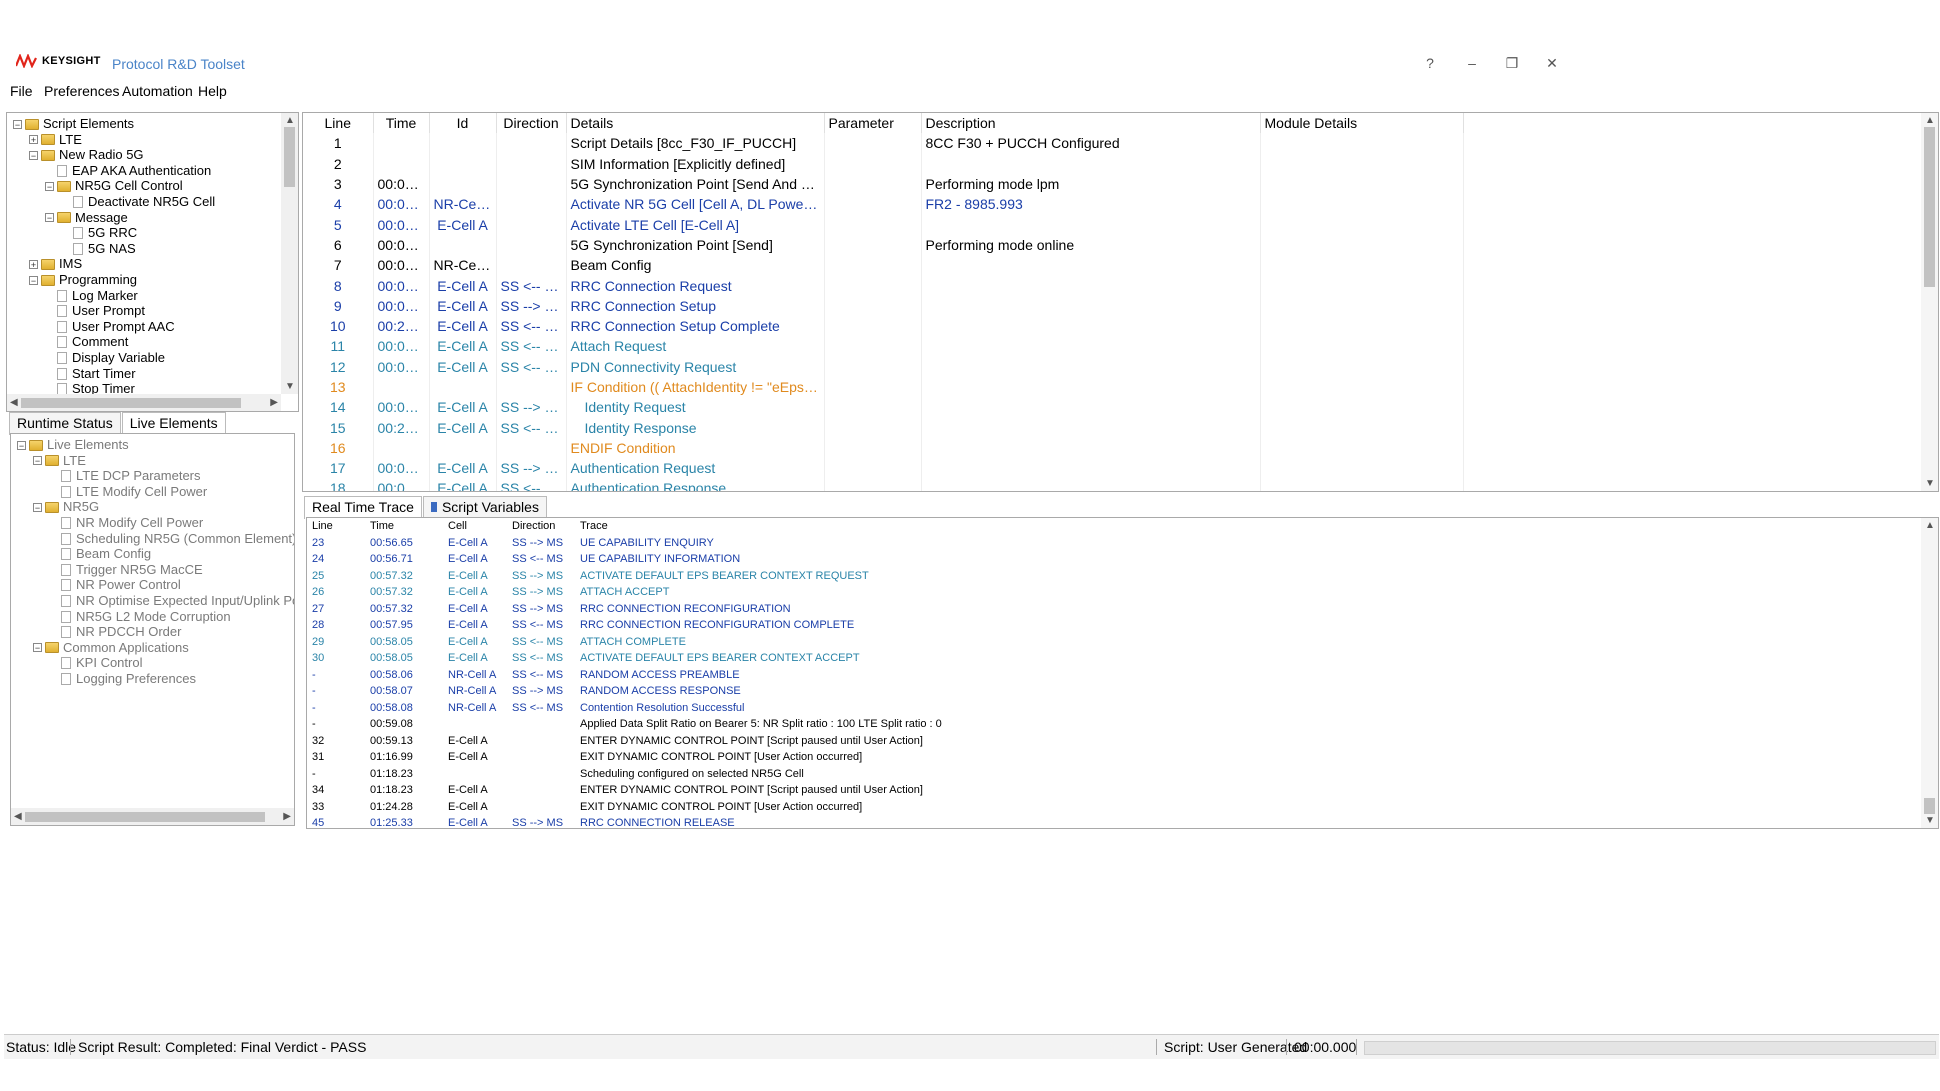 This screenshot has height=1091, width=1940. Describe the element at coordinates (104, 249) in the screenshot. I see `tree-node: 5G NAS` at that location.